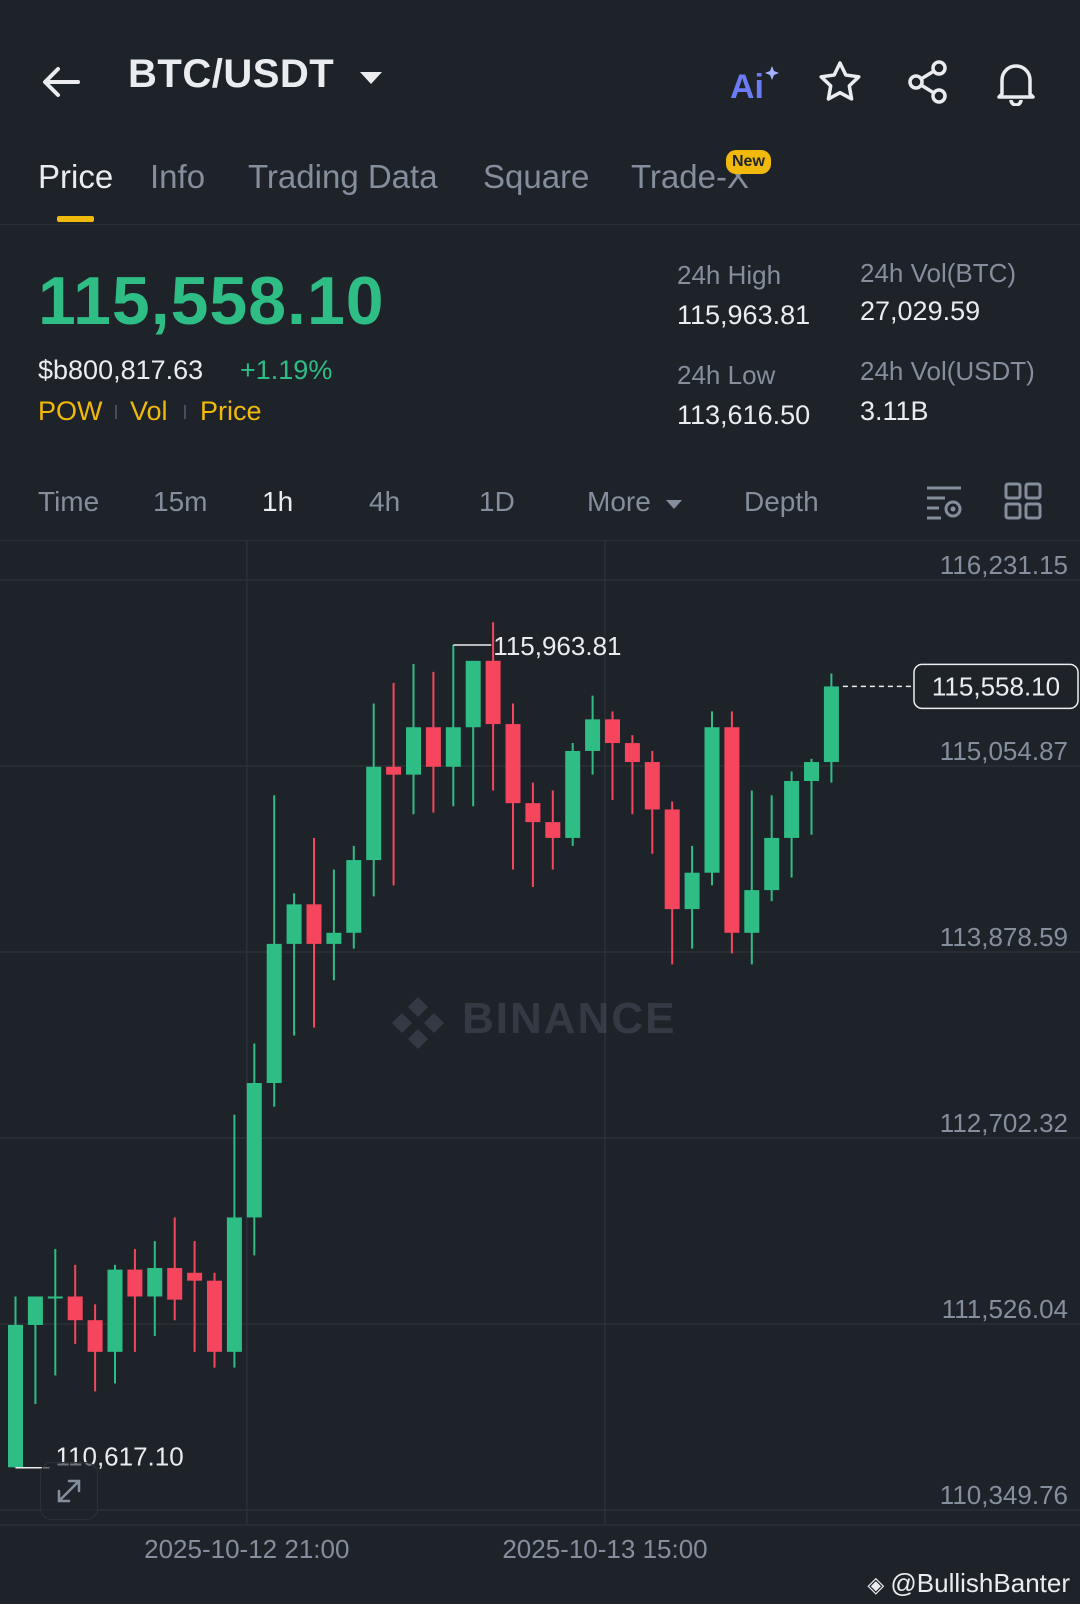 The image size is (1080, 1604). What do you see at coordinates (1023, 501) in the screenshot?
I see `grid-layout-icon` at bounding box center [1023, 501].